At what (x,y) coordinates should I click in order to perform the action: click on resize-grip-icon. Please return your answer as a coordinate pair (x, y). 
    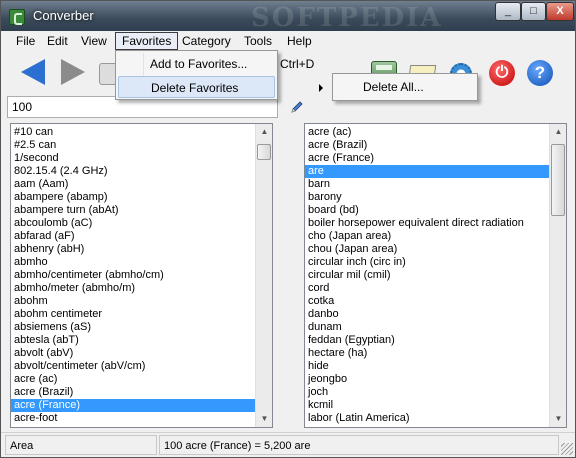
    Looking at the image, I should click on (567, 449).